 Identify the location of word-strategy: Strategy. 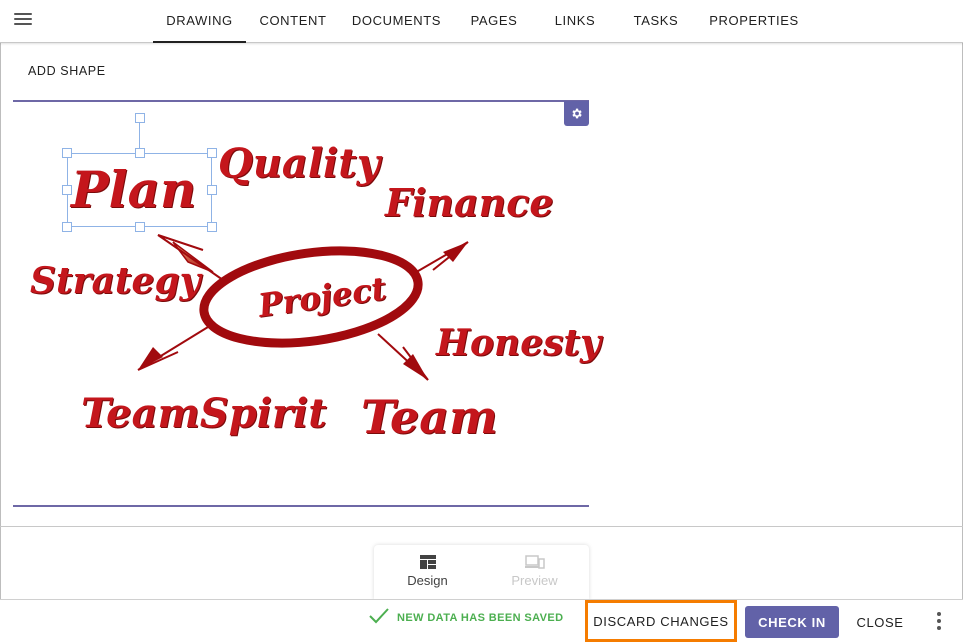
(115, 281).